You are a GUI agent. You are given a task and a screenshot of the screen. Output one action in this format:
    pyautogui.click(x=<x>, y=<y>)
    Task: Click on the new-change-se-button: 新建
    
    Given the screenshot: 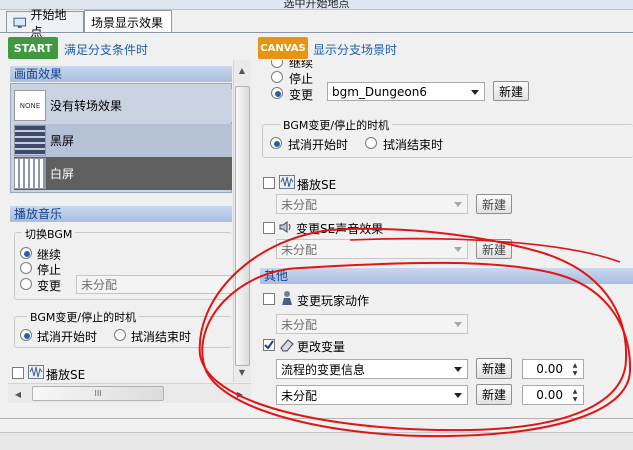 What is the action you would take?
    pyautogui.click(x=494, y=249)
    